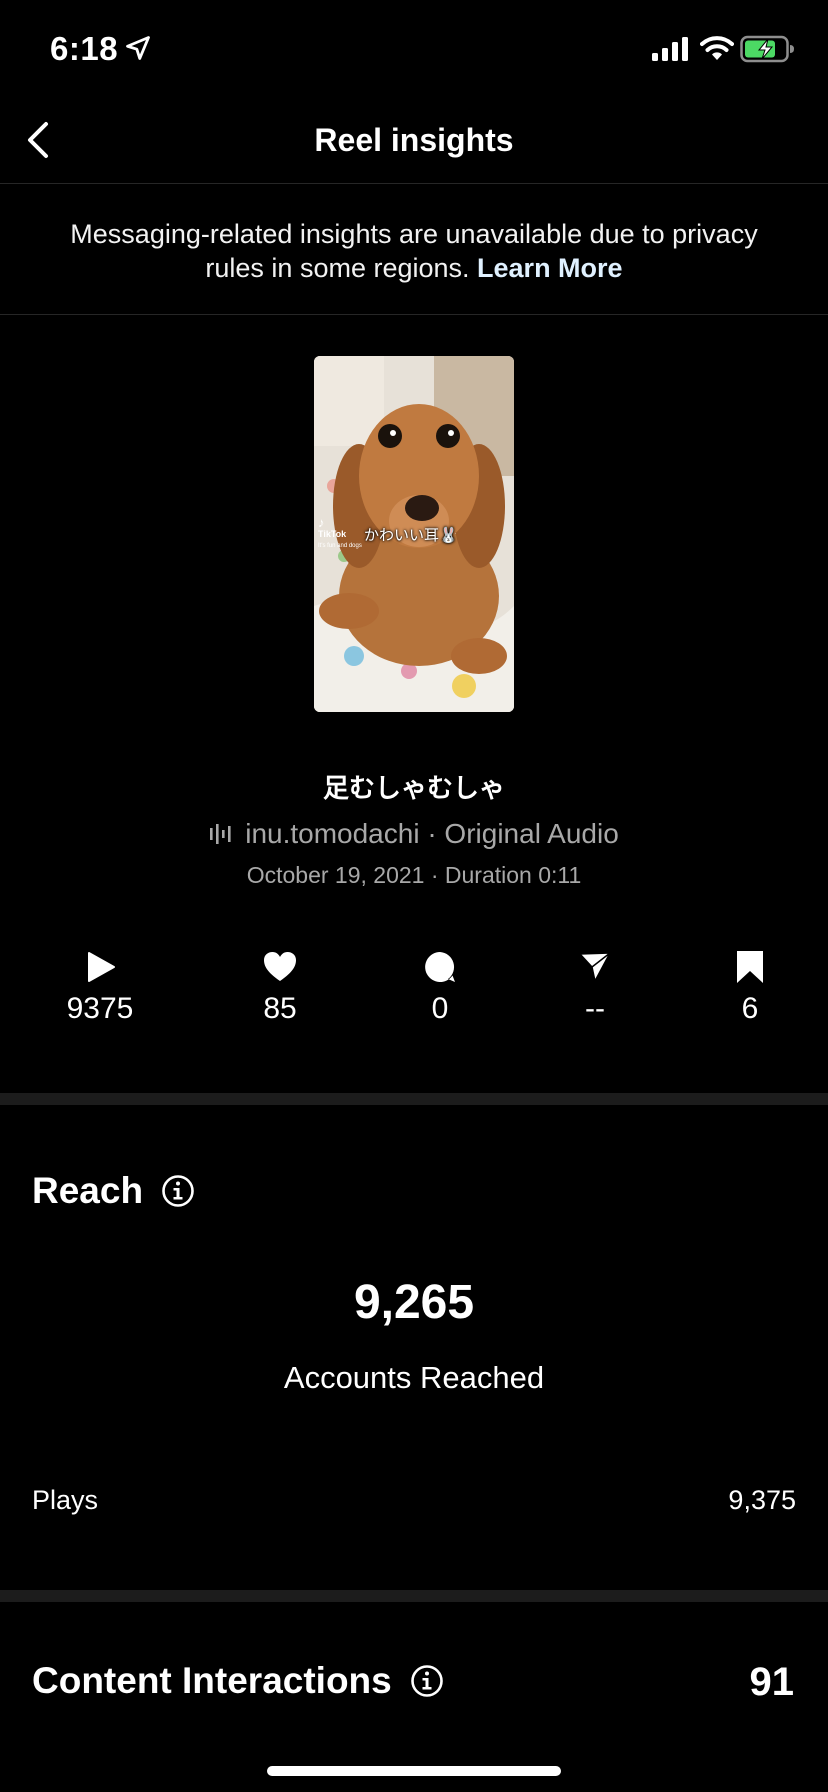  What do you see at coordinates (321, 522) in the screenshot?
I see `tiktok-note-icon: ♪` at bounding box center [321, 522].